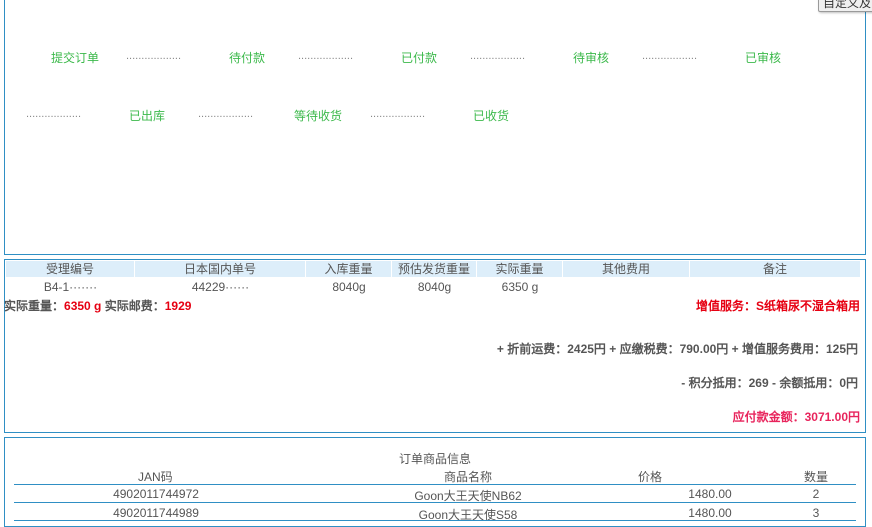 Image resolution: width=872 pixels, height=527 pixels. I want to click on step-received: 已收货, so click(491, 116).